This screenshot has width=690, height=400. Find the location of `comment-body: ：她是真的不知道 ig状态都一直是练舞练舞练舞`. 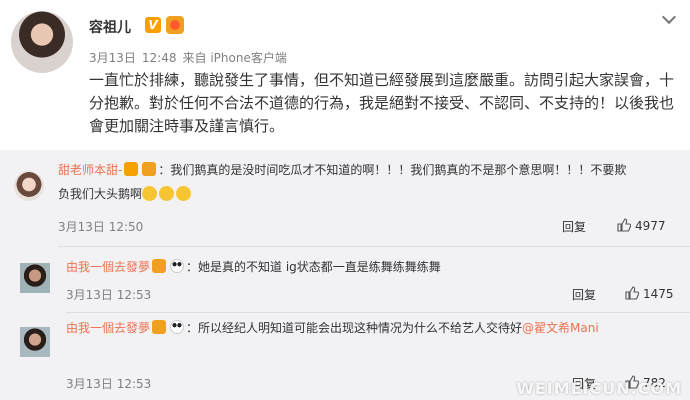

comment-body: ：她是真的不知道 ig状态都一直是练舞练舞练舞 is located at coordinates (313, 267).